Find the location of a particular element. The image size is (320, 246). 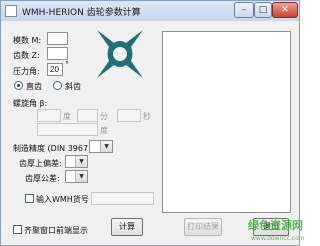

close-icon: ✕ is located at coordinates (285, 10).